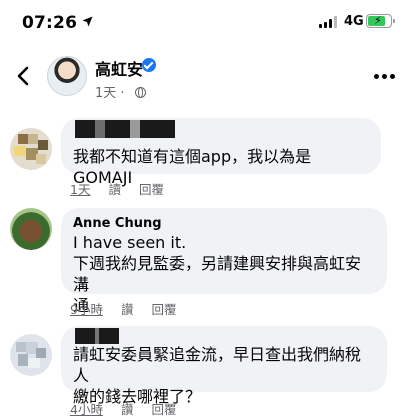  I want to click on globe-icon, so click(140, 92).